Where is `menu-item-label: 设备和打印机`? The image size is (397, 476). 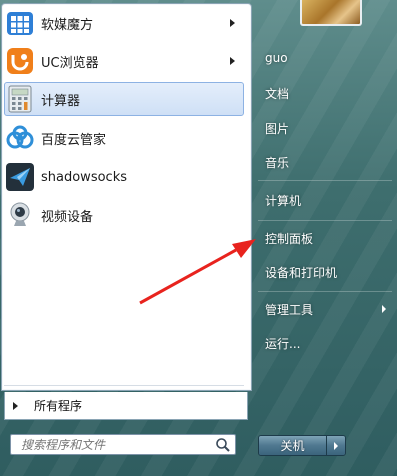
menu-item-label: 设备和打印机 is located at coordinates (301, 272).